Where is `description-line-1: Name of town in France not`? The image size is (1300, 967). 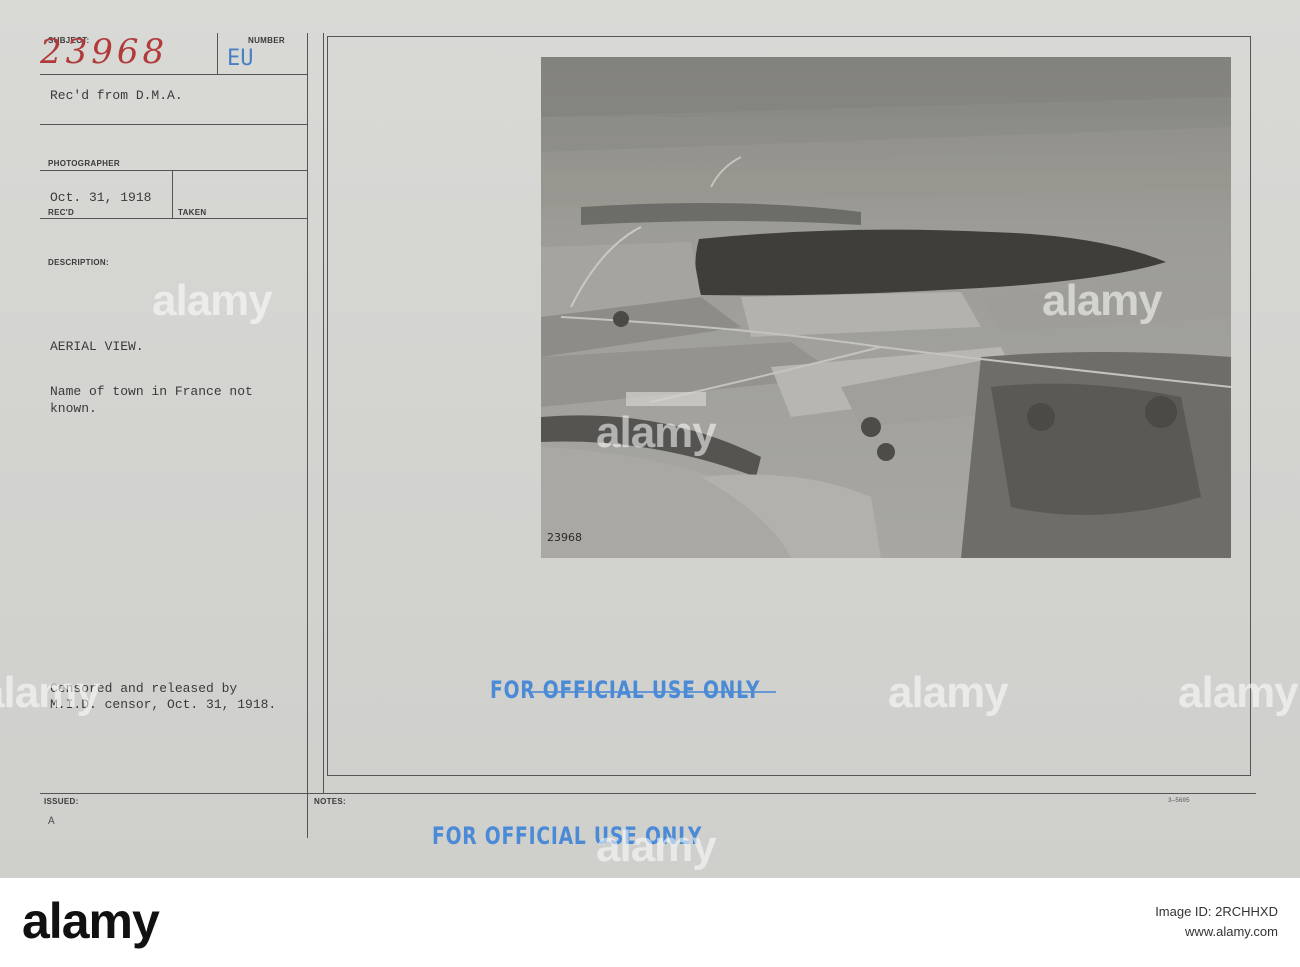 description-line-1: Name of town in France not is located at coordinates (151, 391).